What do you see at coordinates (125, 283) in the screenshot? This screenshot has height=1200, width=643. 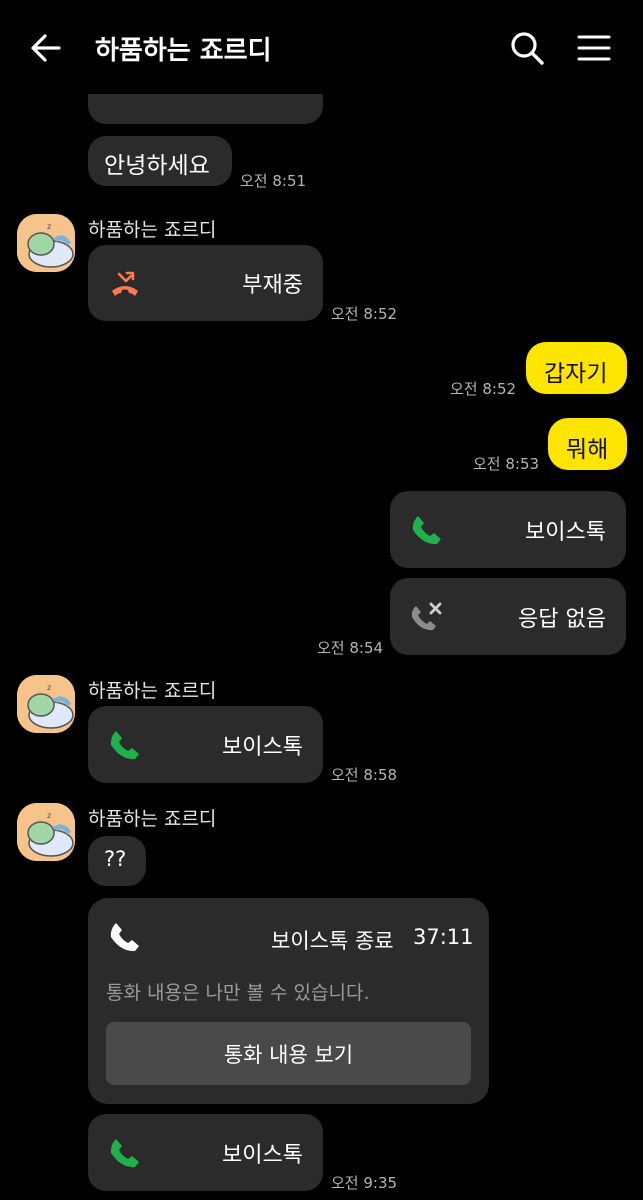 I see `missed-call-icon` at bounding box center [125, 283].